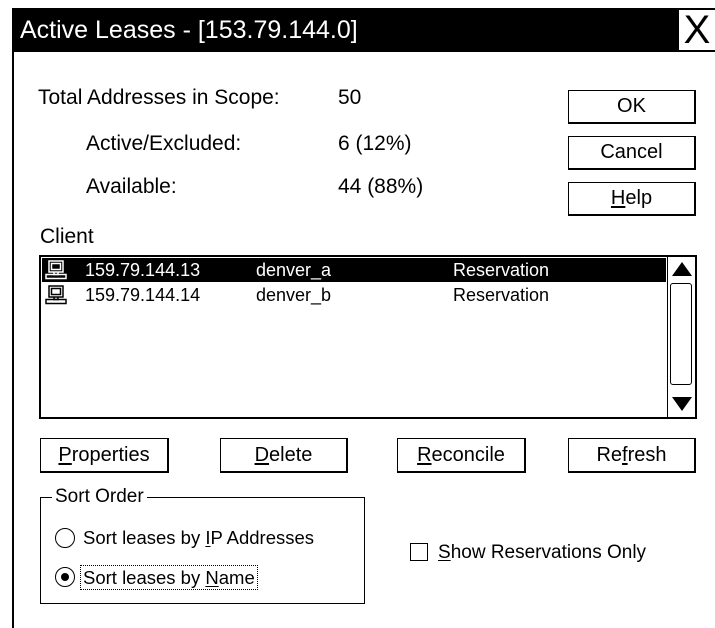 The image size is (715, 628). What do you see at coordinates (363, 30) in the screenshot?
I see `title-bar: Active Leases - [153.79.144.0] X` at bounding box center [363, 30].